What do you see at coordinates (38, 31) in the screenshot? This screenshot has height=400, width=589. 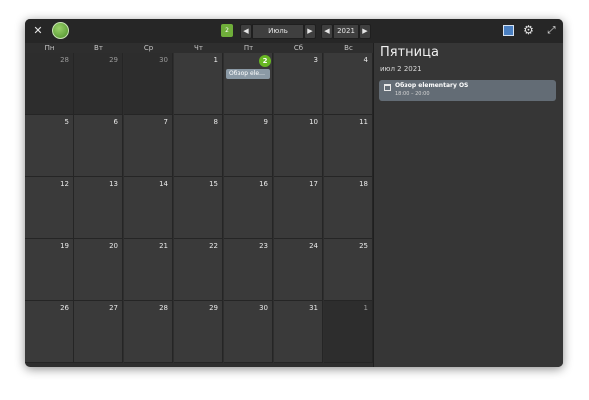 I see `close-icon: ✕` at bounding box center [38, 31].